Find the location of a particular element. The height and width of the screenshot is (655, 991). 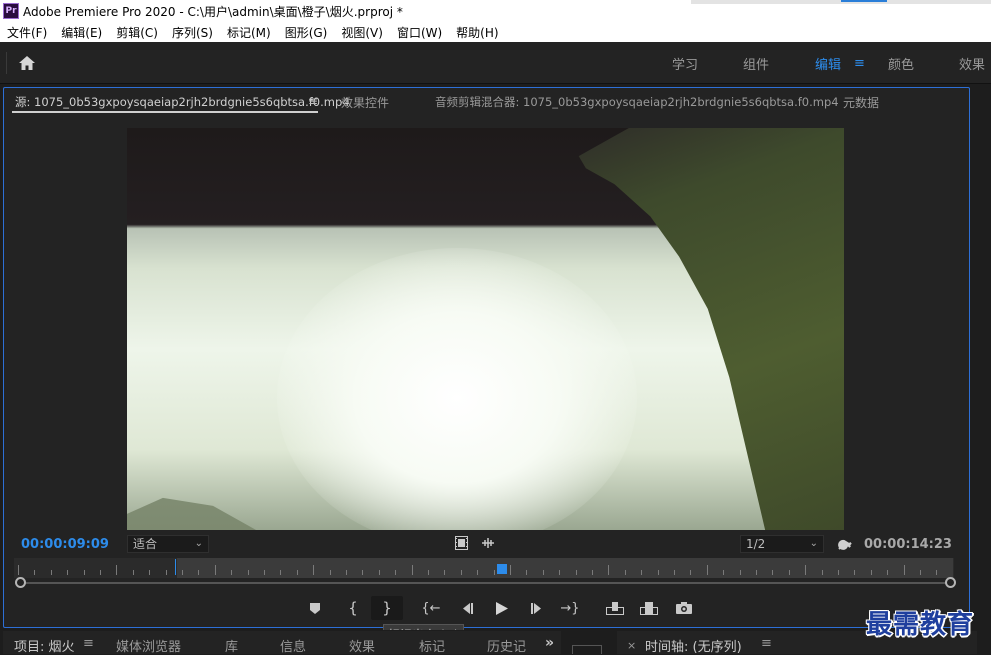

mark-in-button: { is located at coordinates (353, 608).